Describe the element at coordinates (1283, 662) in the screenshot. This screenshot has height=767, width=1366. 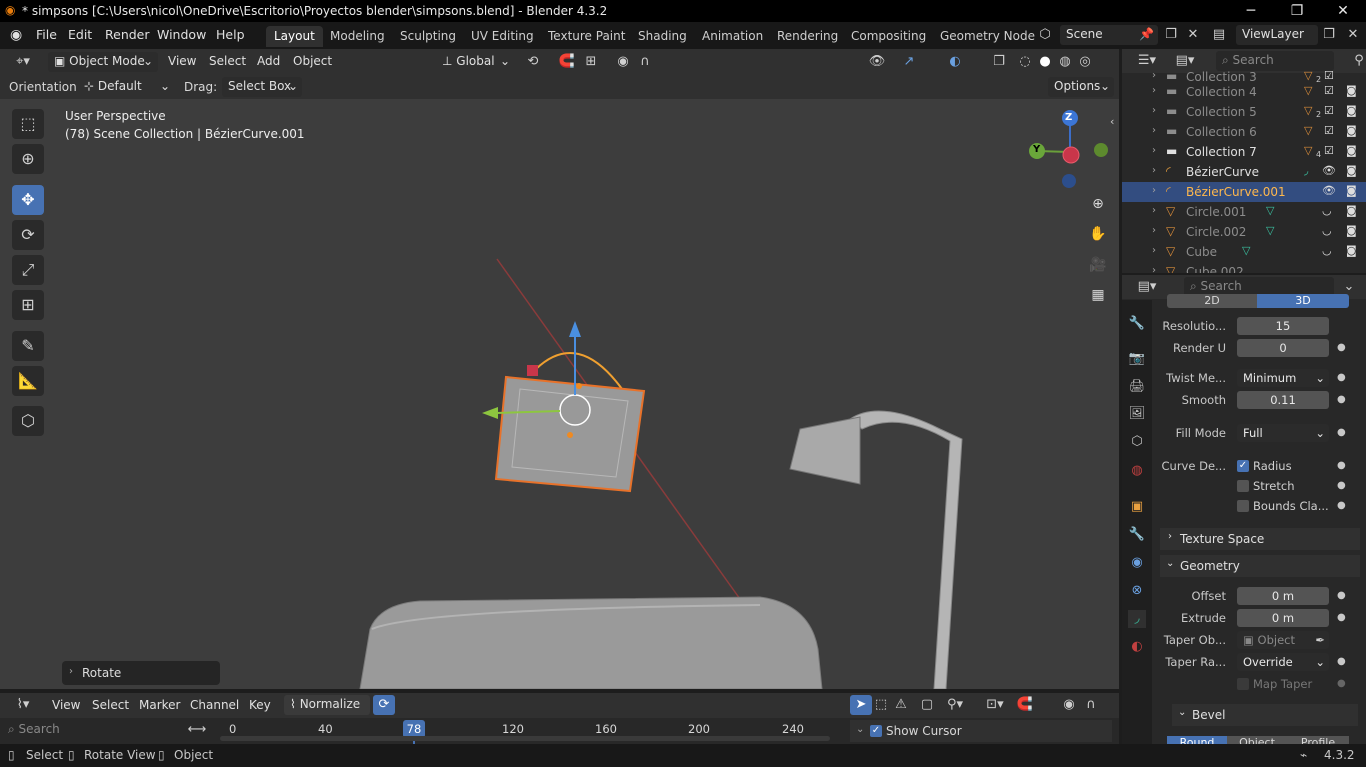
I see `taper-radius-dropdown: Override ⌄` at that location.